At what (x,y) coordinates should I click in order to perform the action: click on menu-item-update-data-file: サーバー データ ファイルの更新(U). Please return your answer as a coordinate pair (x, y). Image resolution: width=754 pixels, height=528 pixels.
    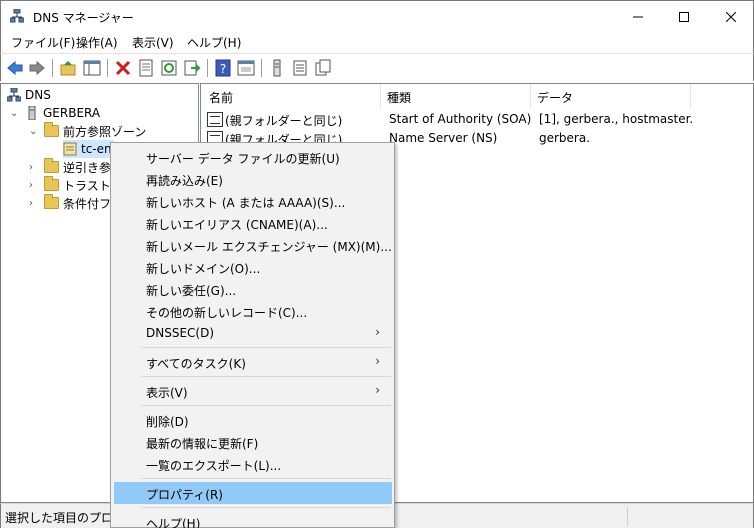
    Looking at the image, I should click on (253, 157).